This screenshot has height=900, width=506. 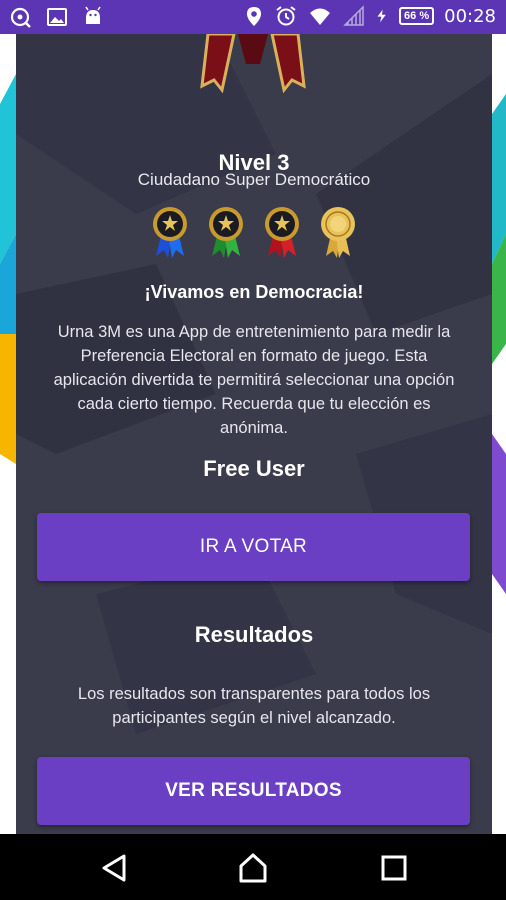 What do you see at coordinates (254, 292) in the screenshot?
I see `headline: ¡Vivamos en Democracia!` at bounding box center [254, 292].